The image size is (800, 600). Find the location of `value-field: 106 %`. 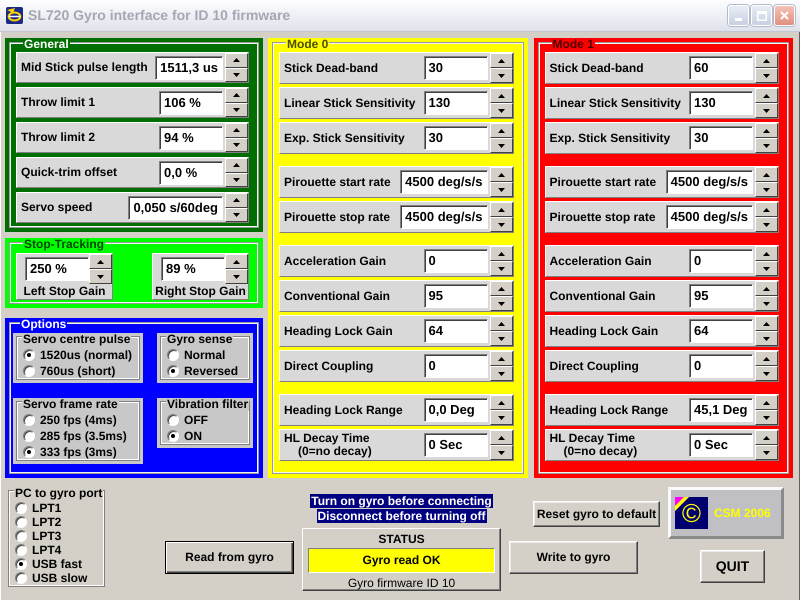

value-field: 106 % is located at coordinates (191, 102).